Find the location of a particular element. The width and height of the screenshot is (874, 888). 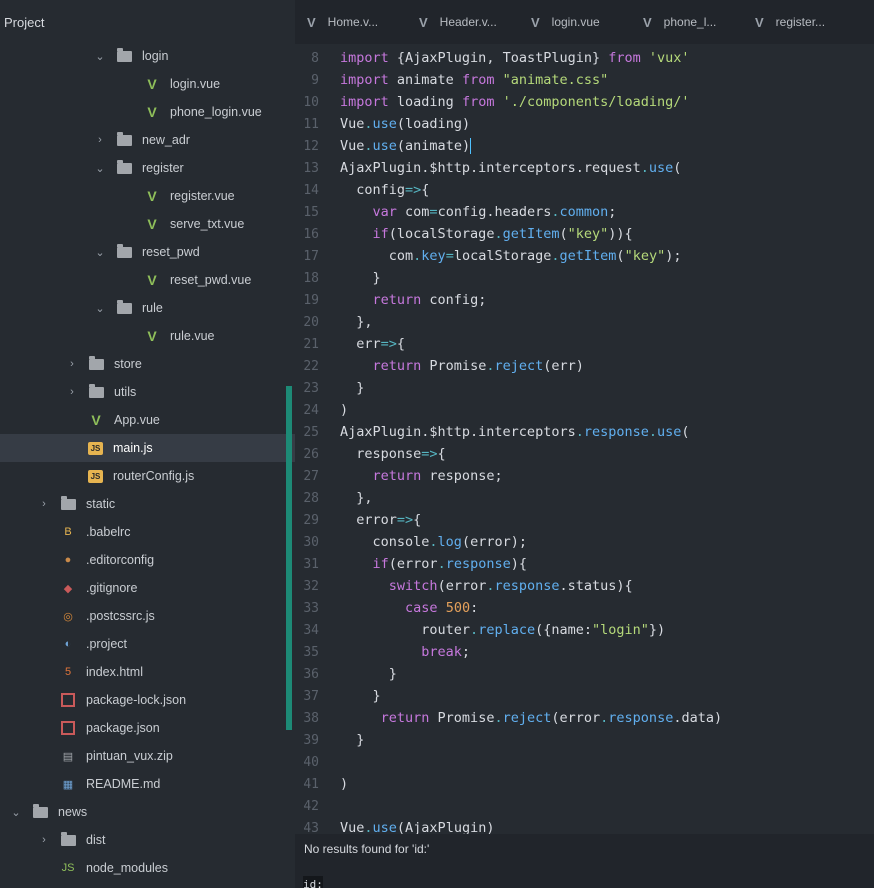

tree-item-label: rule.vue is located at coordinates (192, 336).